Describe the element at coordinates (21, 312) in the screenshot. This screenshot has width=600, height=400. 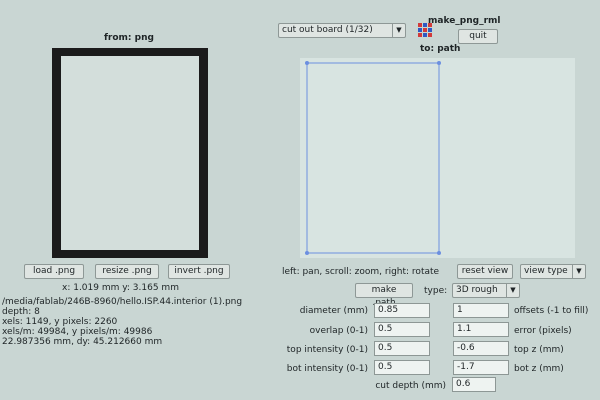
I see `file-depth: depth: 8` at that location.